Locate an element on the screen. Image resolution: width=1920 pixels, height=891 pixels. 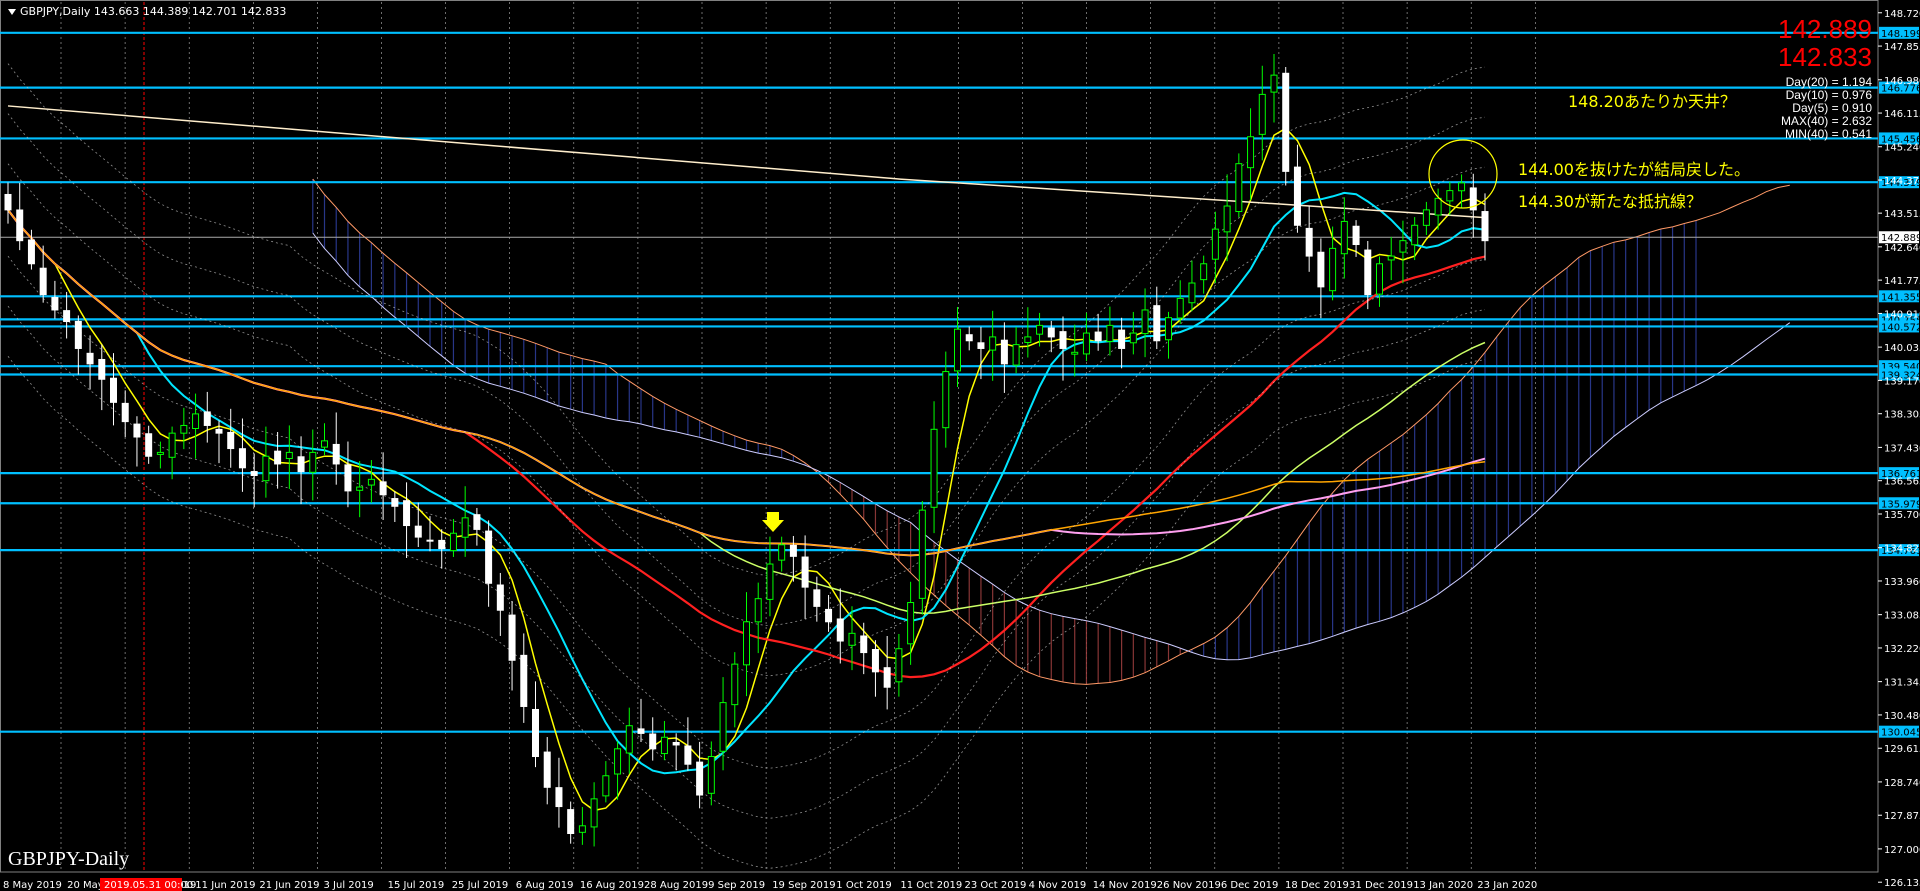
x-tick-label: 26 Nov 2019 is located at coordinates (1189, 885).